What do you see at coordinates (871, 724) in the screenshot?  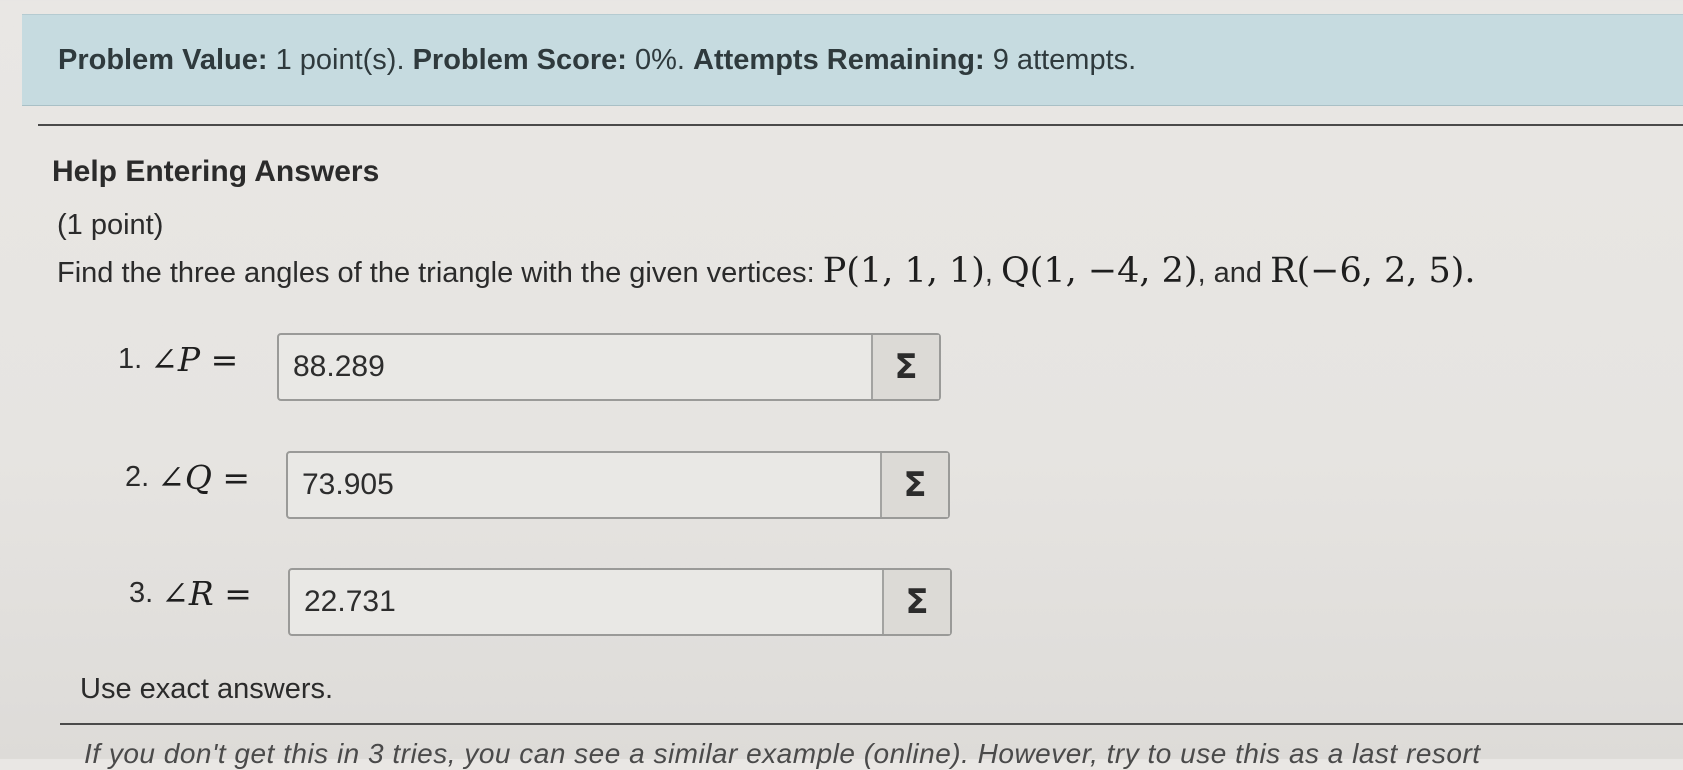 I see `divider-bottom` at bounding box center [871, 724].